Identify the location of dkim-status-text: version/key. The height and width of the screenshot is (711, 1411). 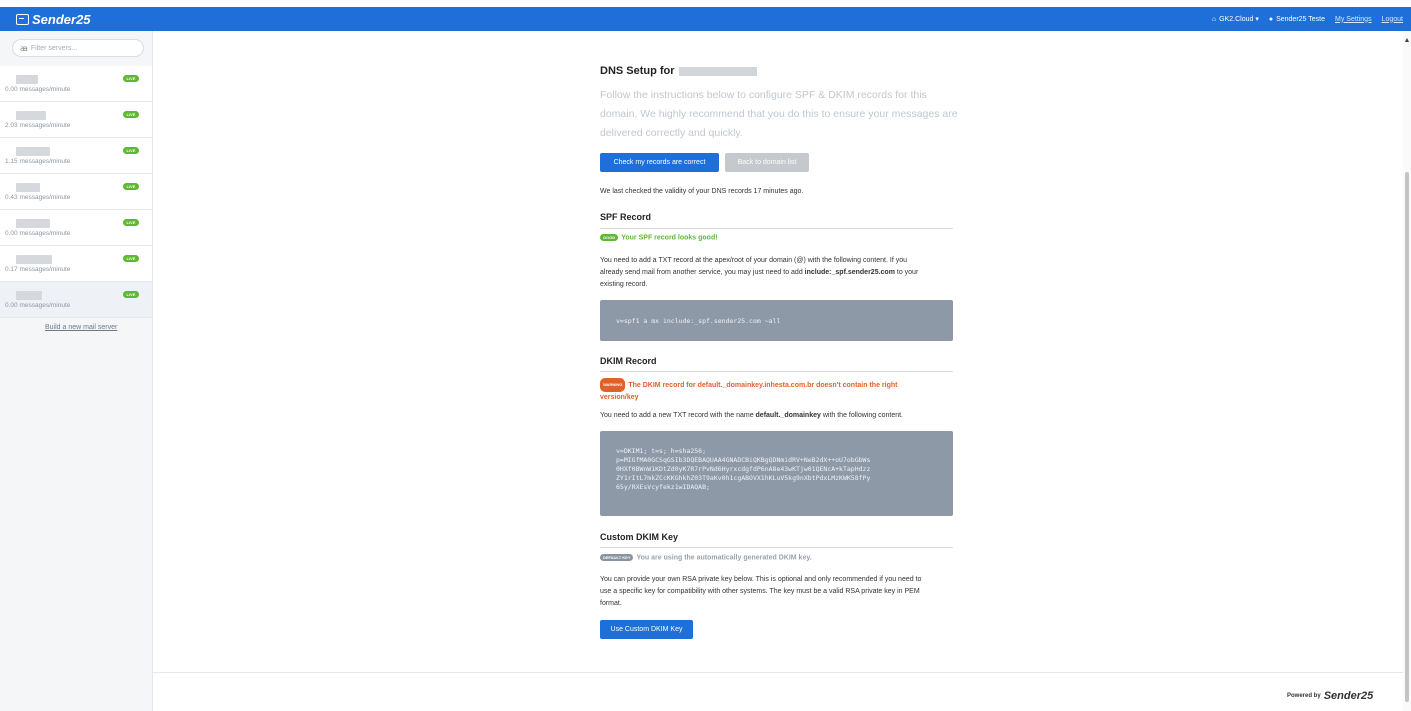
(619, 397).